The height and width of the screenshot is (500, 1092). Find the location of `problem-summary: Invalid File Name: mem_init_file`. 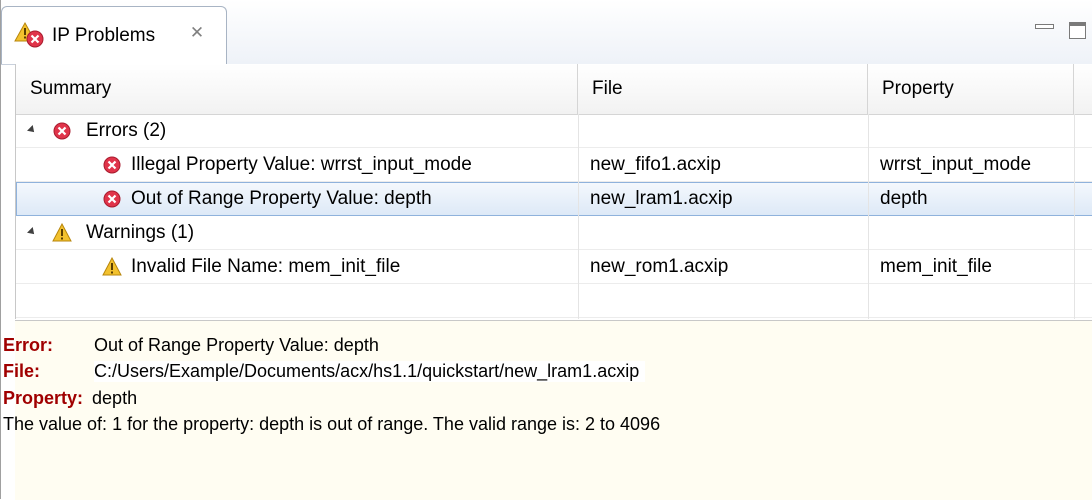

problem-summary: Invalid File Name: mem_init_file is located at coordinates (266, 266).